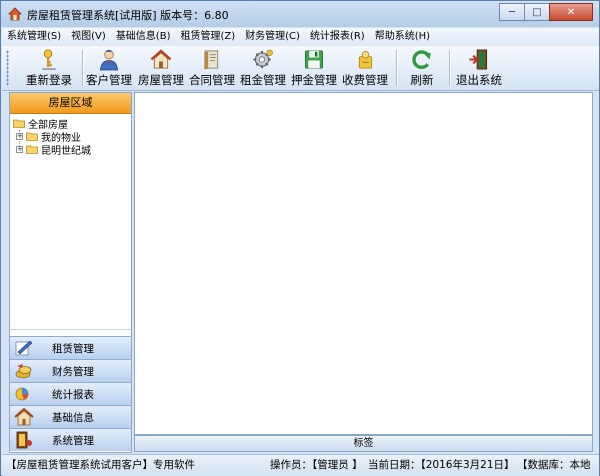  I want to click on window-controls: ─ □ ✕, so click(546, 12).